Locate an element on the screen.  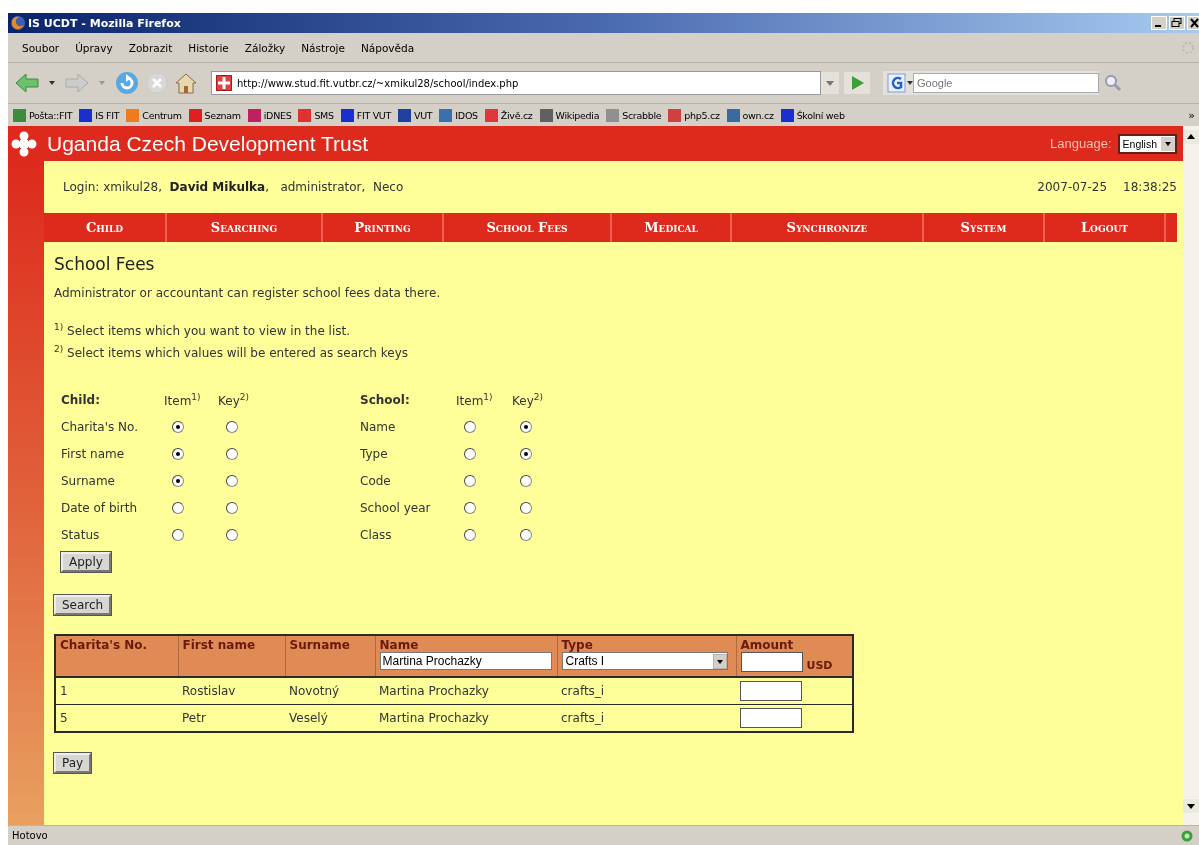
menu-item: Zobrazit is located at coordinates (150, 47).